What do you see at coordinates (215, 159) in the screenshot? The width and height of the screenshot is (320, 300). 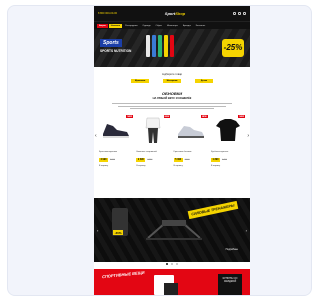 I see `product-price: 1 290` at bounding box center [215, 159].